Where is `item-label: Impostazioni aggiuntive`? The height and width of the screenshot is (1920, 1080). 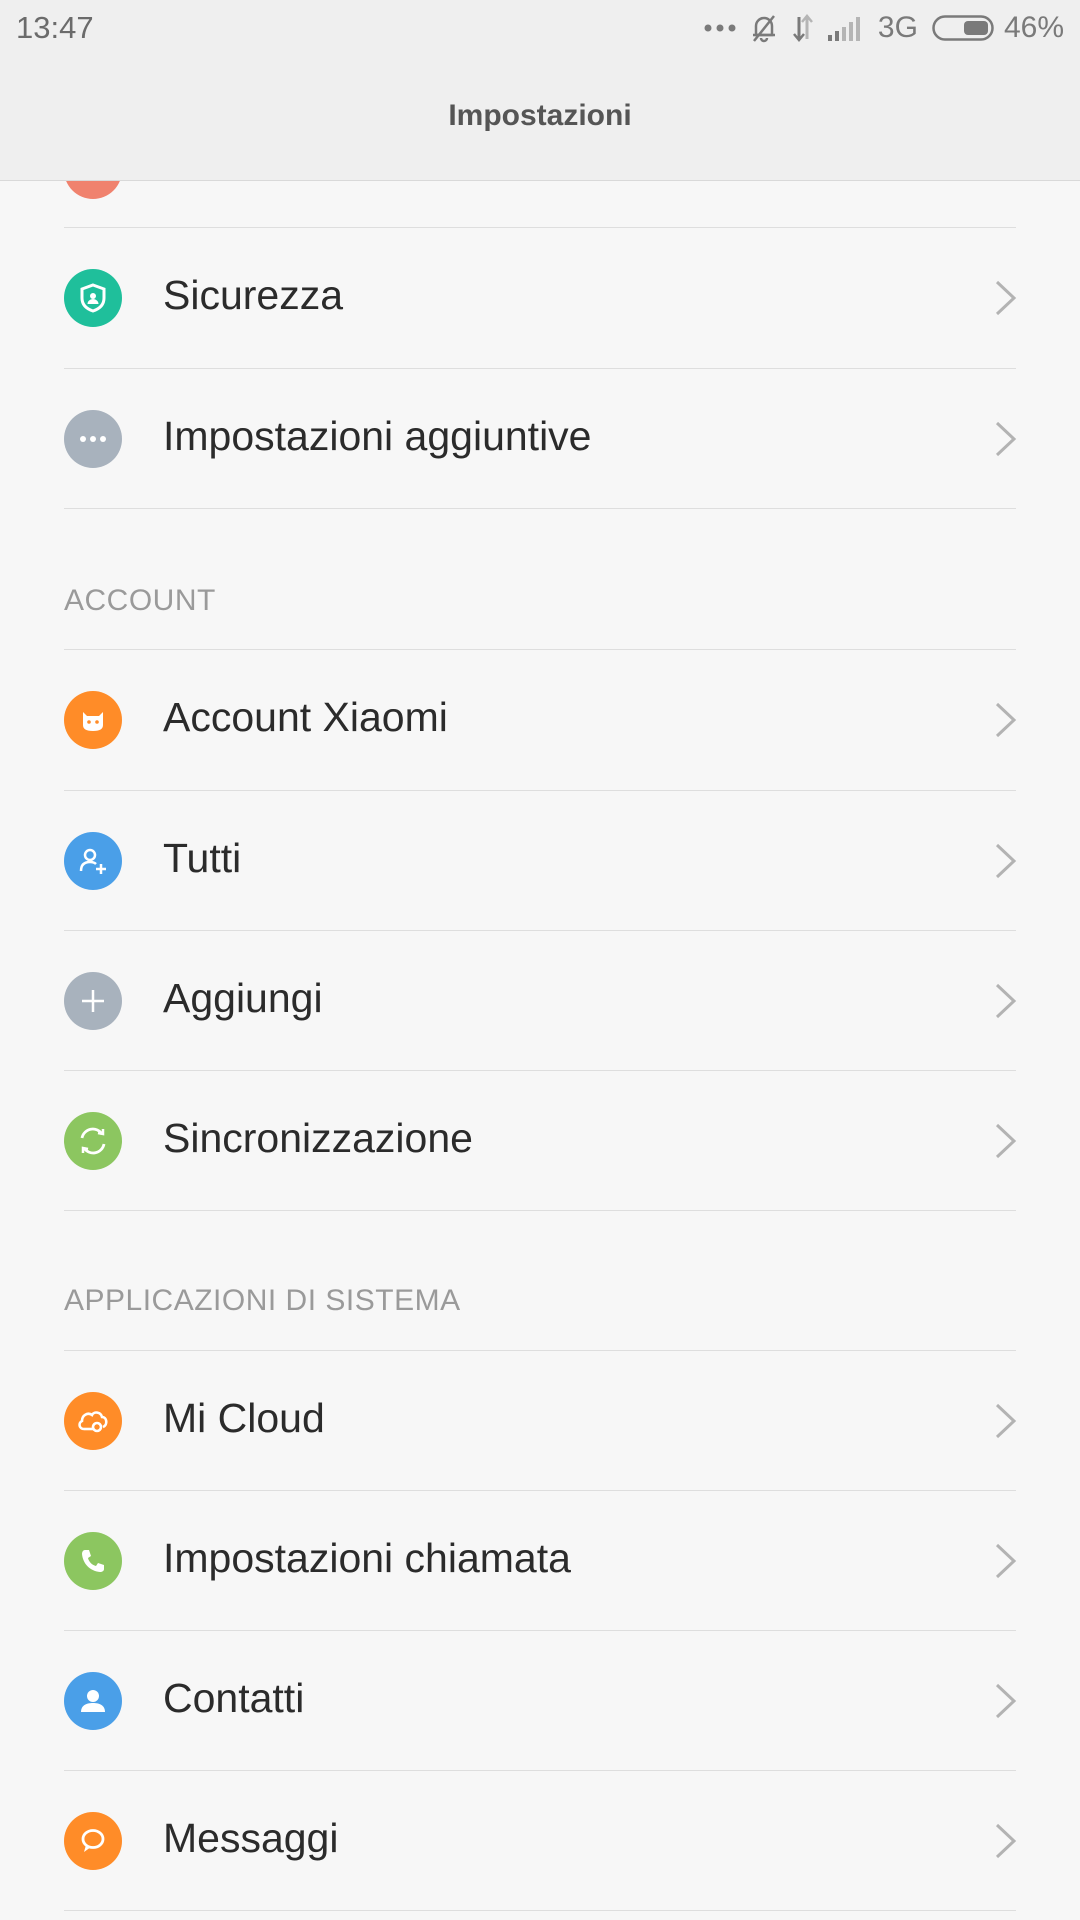
item-label: Impostazioni aggiuntive is located at coordinates (377, 436).